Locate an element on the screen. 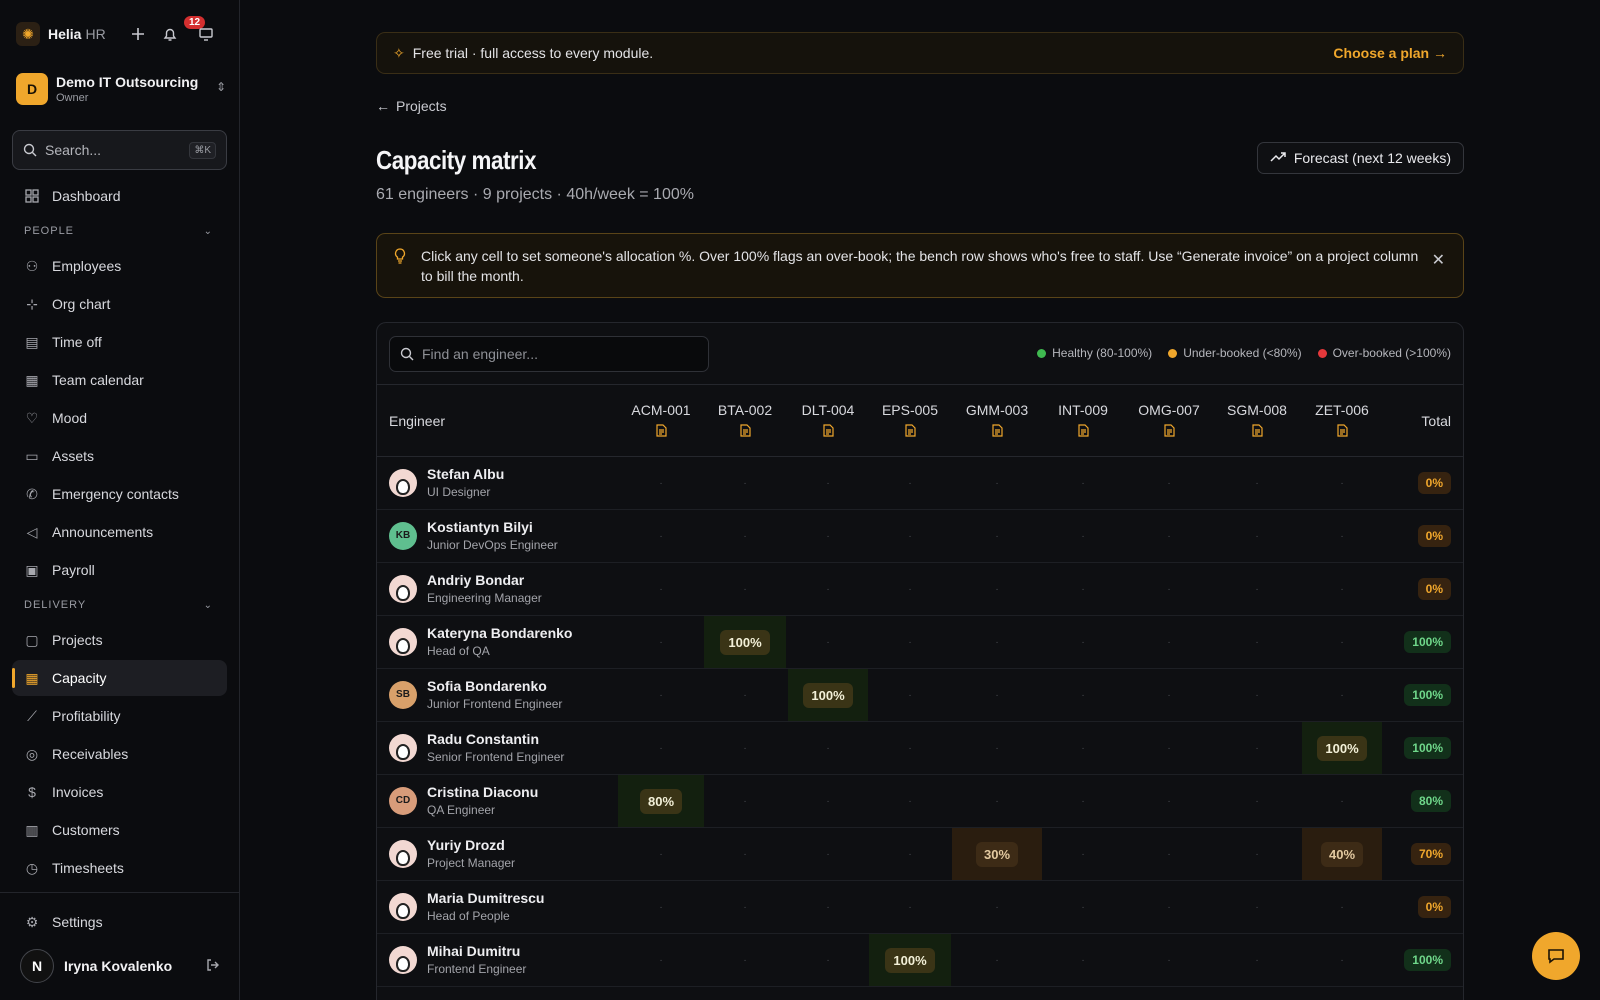 The width and height of the screenshot is (1600, 1000). sidebar-item-customers: ▥ Customers is located at coordinates (119, 830).